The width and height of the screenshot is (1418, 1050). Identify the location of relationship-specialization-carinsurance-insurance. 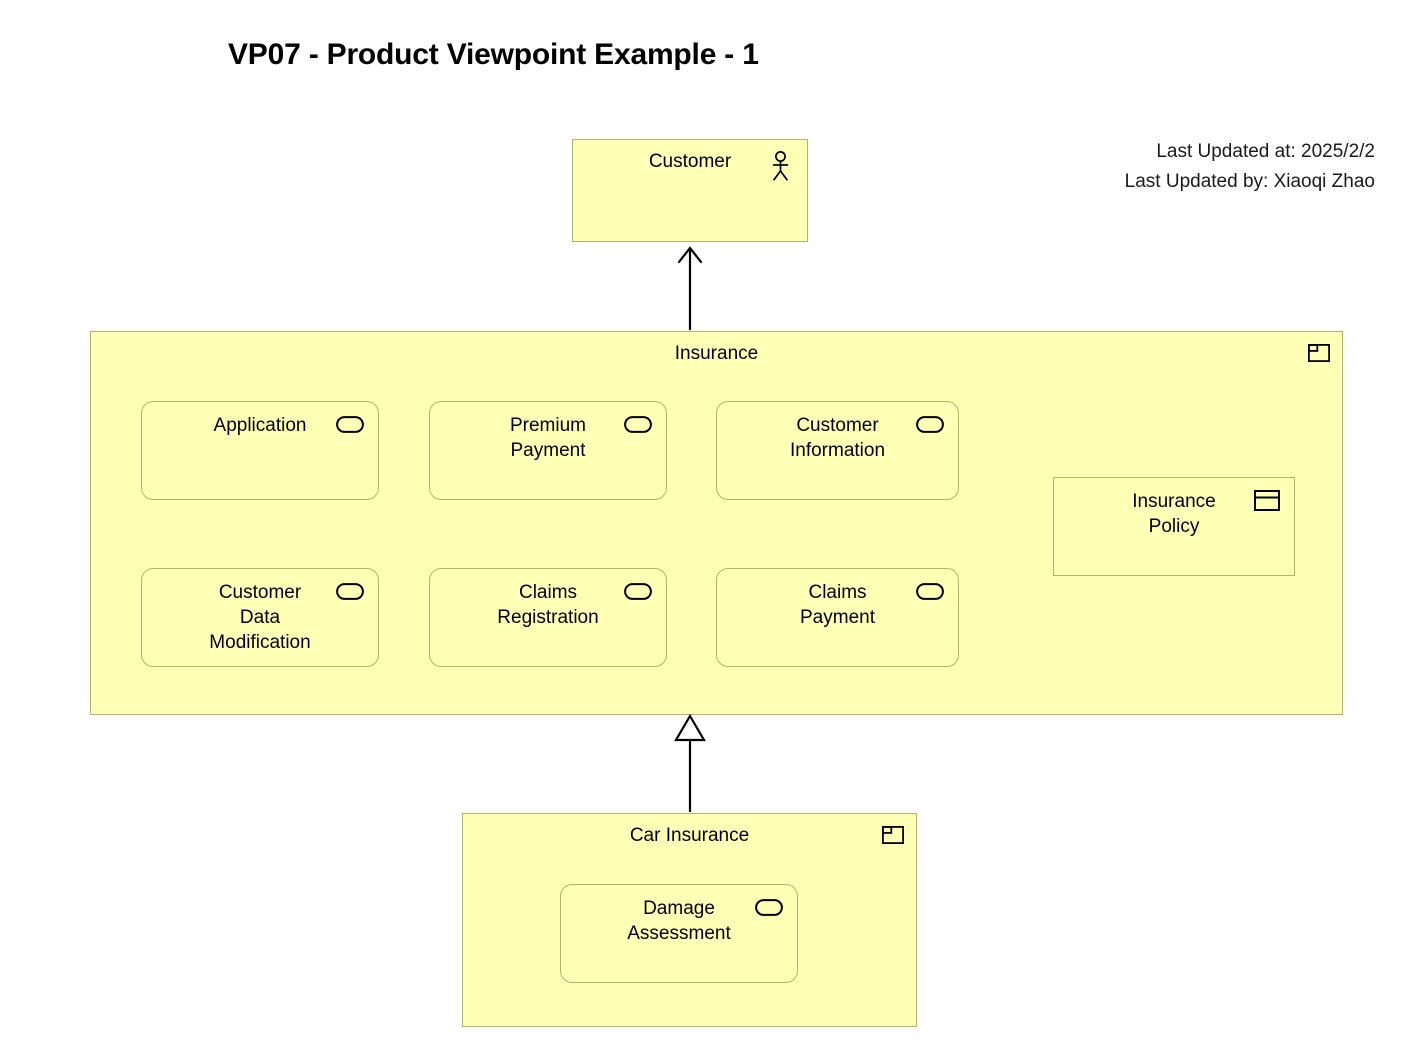
(690, 762).